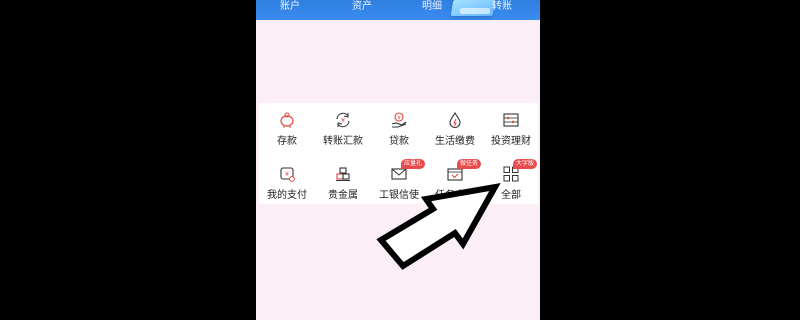  Describe the element at coordinates (455, 141) in the screenshot. I see `service-label: 生活缴费` at that location.